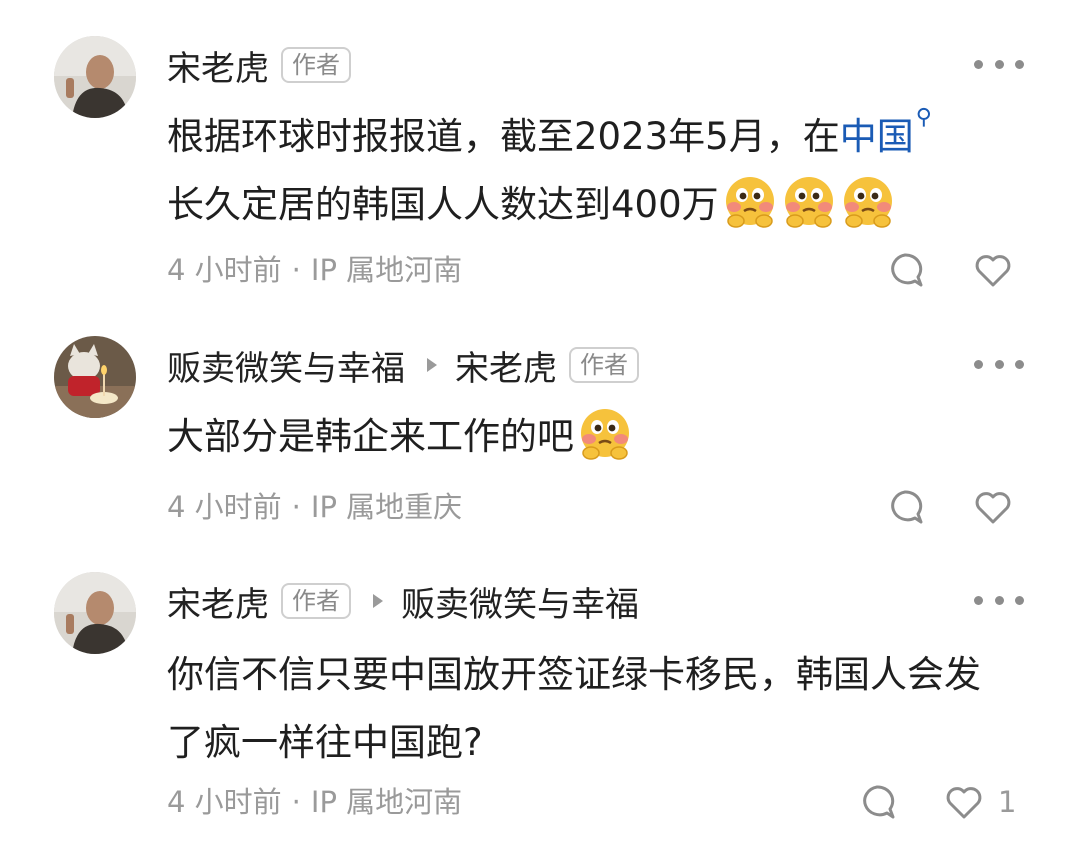 This screenshot has width=1080, height=844. What do you see at coordinates (1007, 802) in the screenshot?
I see `like-count: 1` at bounding box center [1007, 802].